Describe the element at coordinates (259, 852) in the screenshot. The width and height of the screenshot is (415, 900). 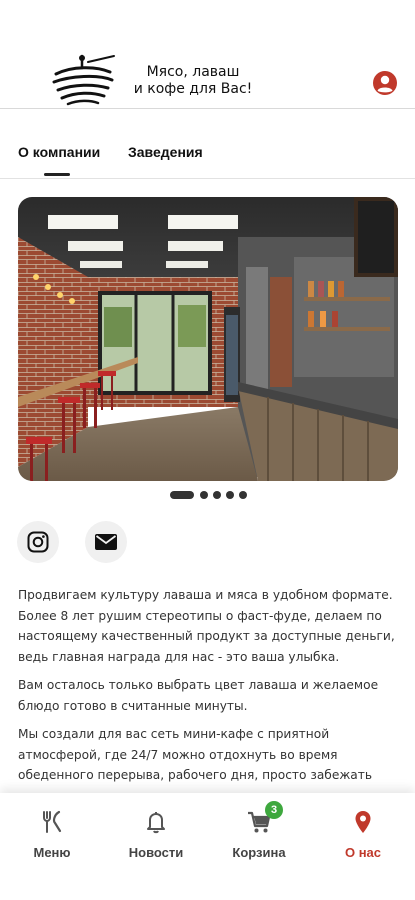
I see `nav-cart-label: Корзина` at that location.